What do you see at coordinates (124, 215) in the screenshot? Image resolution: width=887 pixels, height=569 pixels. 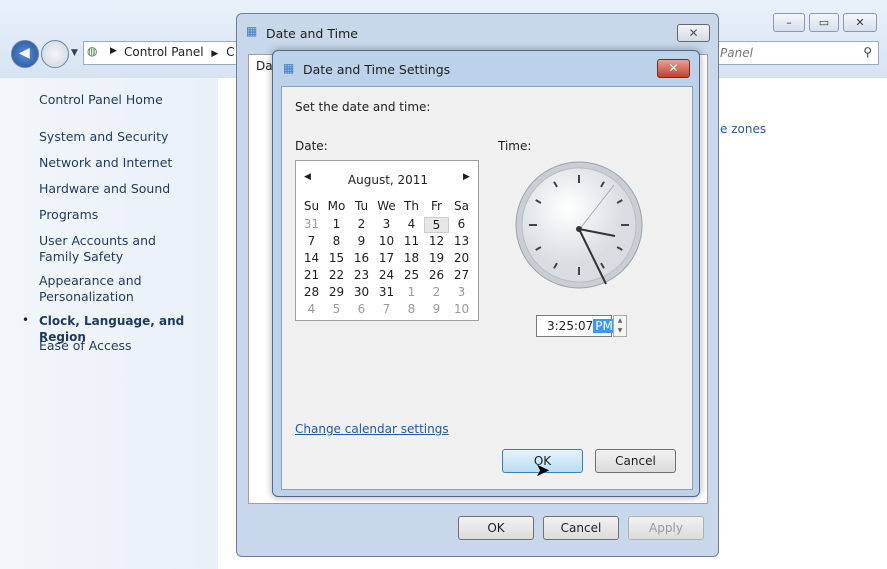 I see `sidebar-item-programs: Programs` at bounding box center [124, 215].